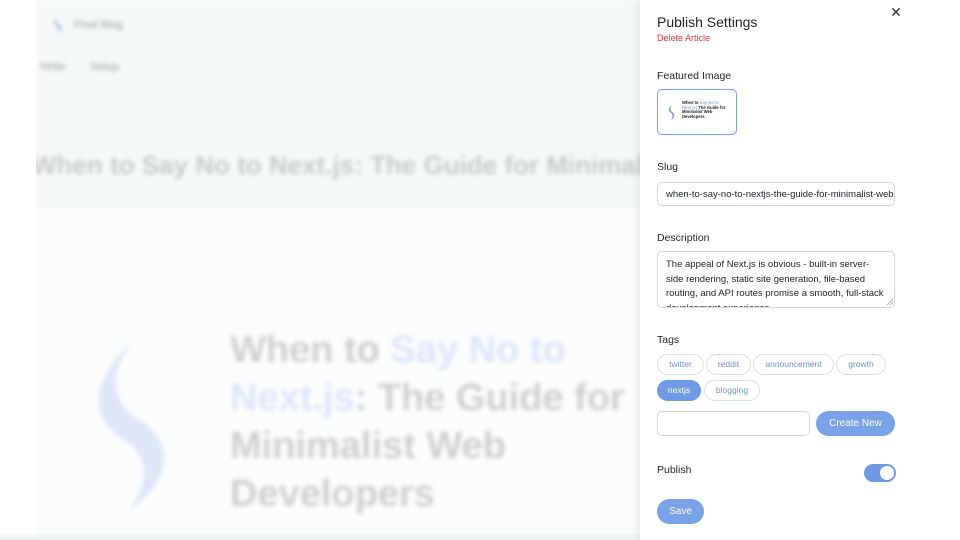 The height and width of the screenshot is (540, 960). Describe the element at coordinates (98, 25) in the screenshot. I see `brand-name: Pixel Blog` at that location.